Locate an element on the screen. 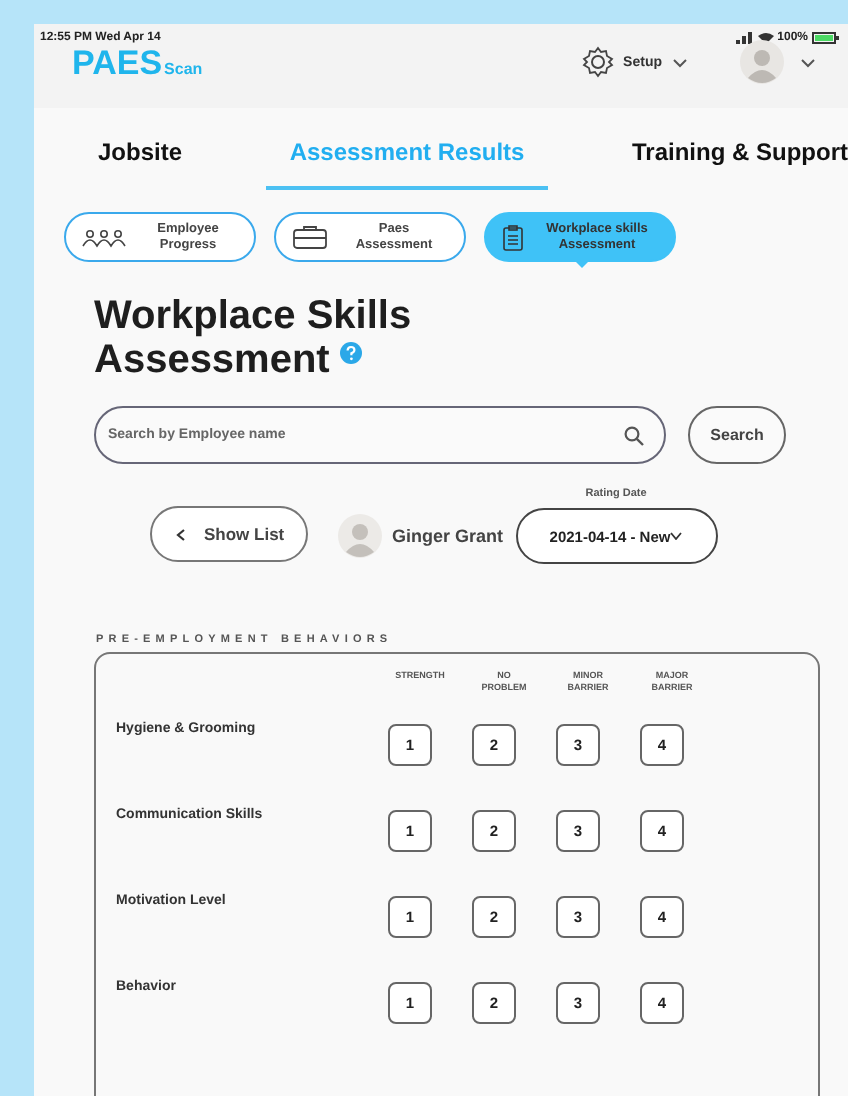 The height and width of the screenshot is (1096, 848). help-icon is located at coordinates (351, 353).